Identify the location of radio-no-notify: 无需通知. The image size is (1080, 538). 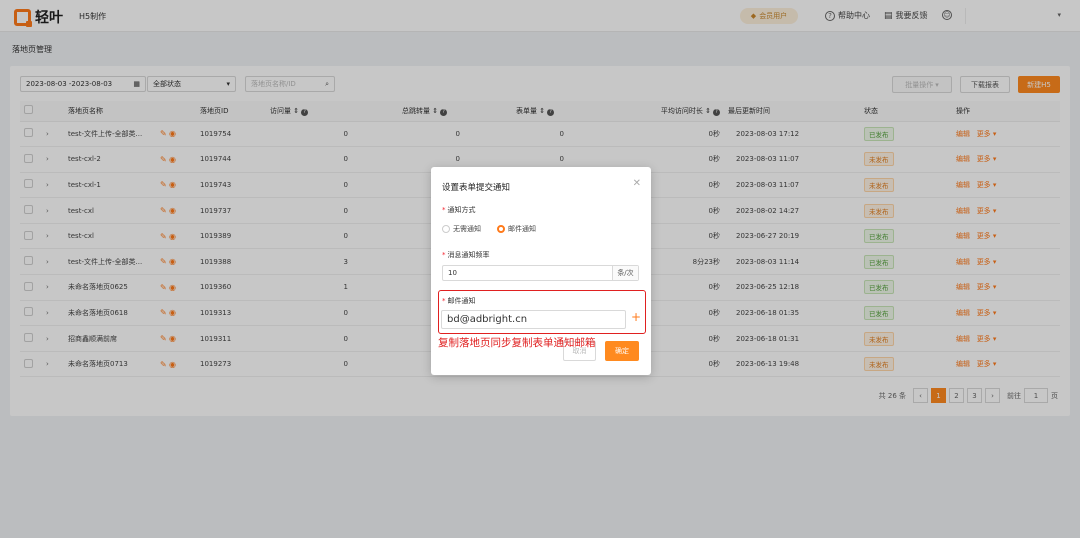
(461, 229).